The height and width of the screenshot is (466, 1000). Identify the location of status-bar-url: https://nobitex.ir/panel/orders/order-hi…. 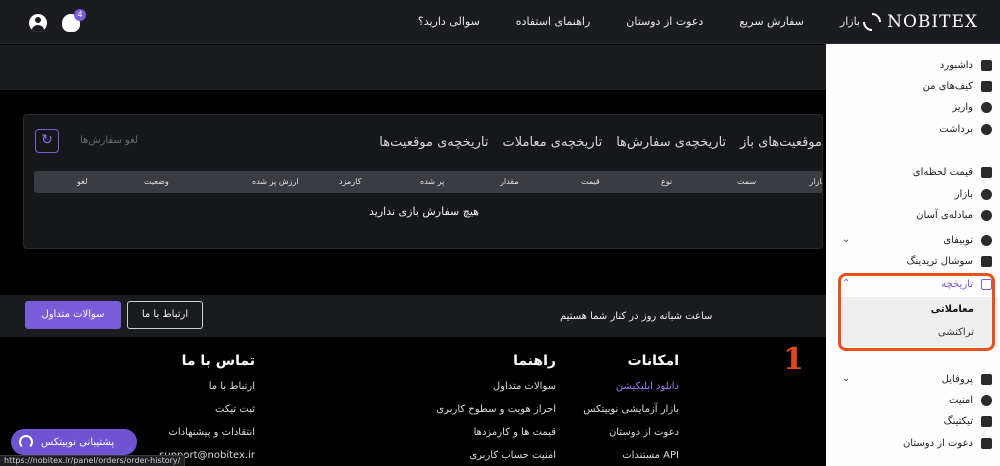
(93, 460).